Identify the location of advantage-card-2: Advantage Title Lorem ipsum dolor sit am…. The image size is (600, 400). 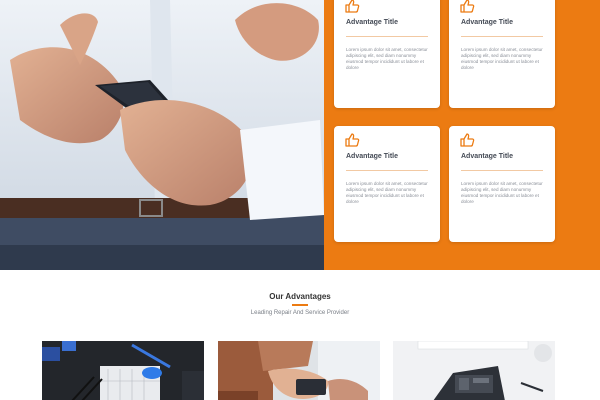
(502, 54).